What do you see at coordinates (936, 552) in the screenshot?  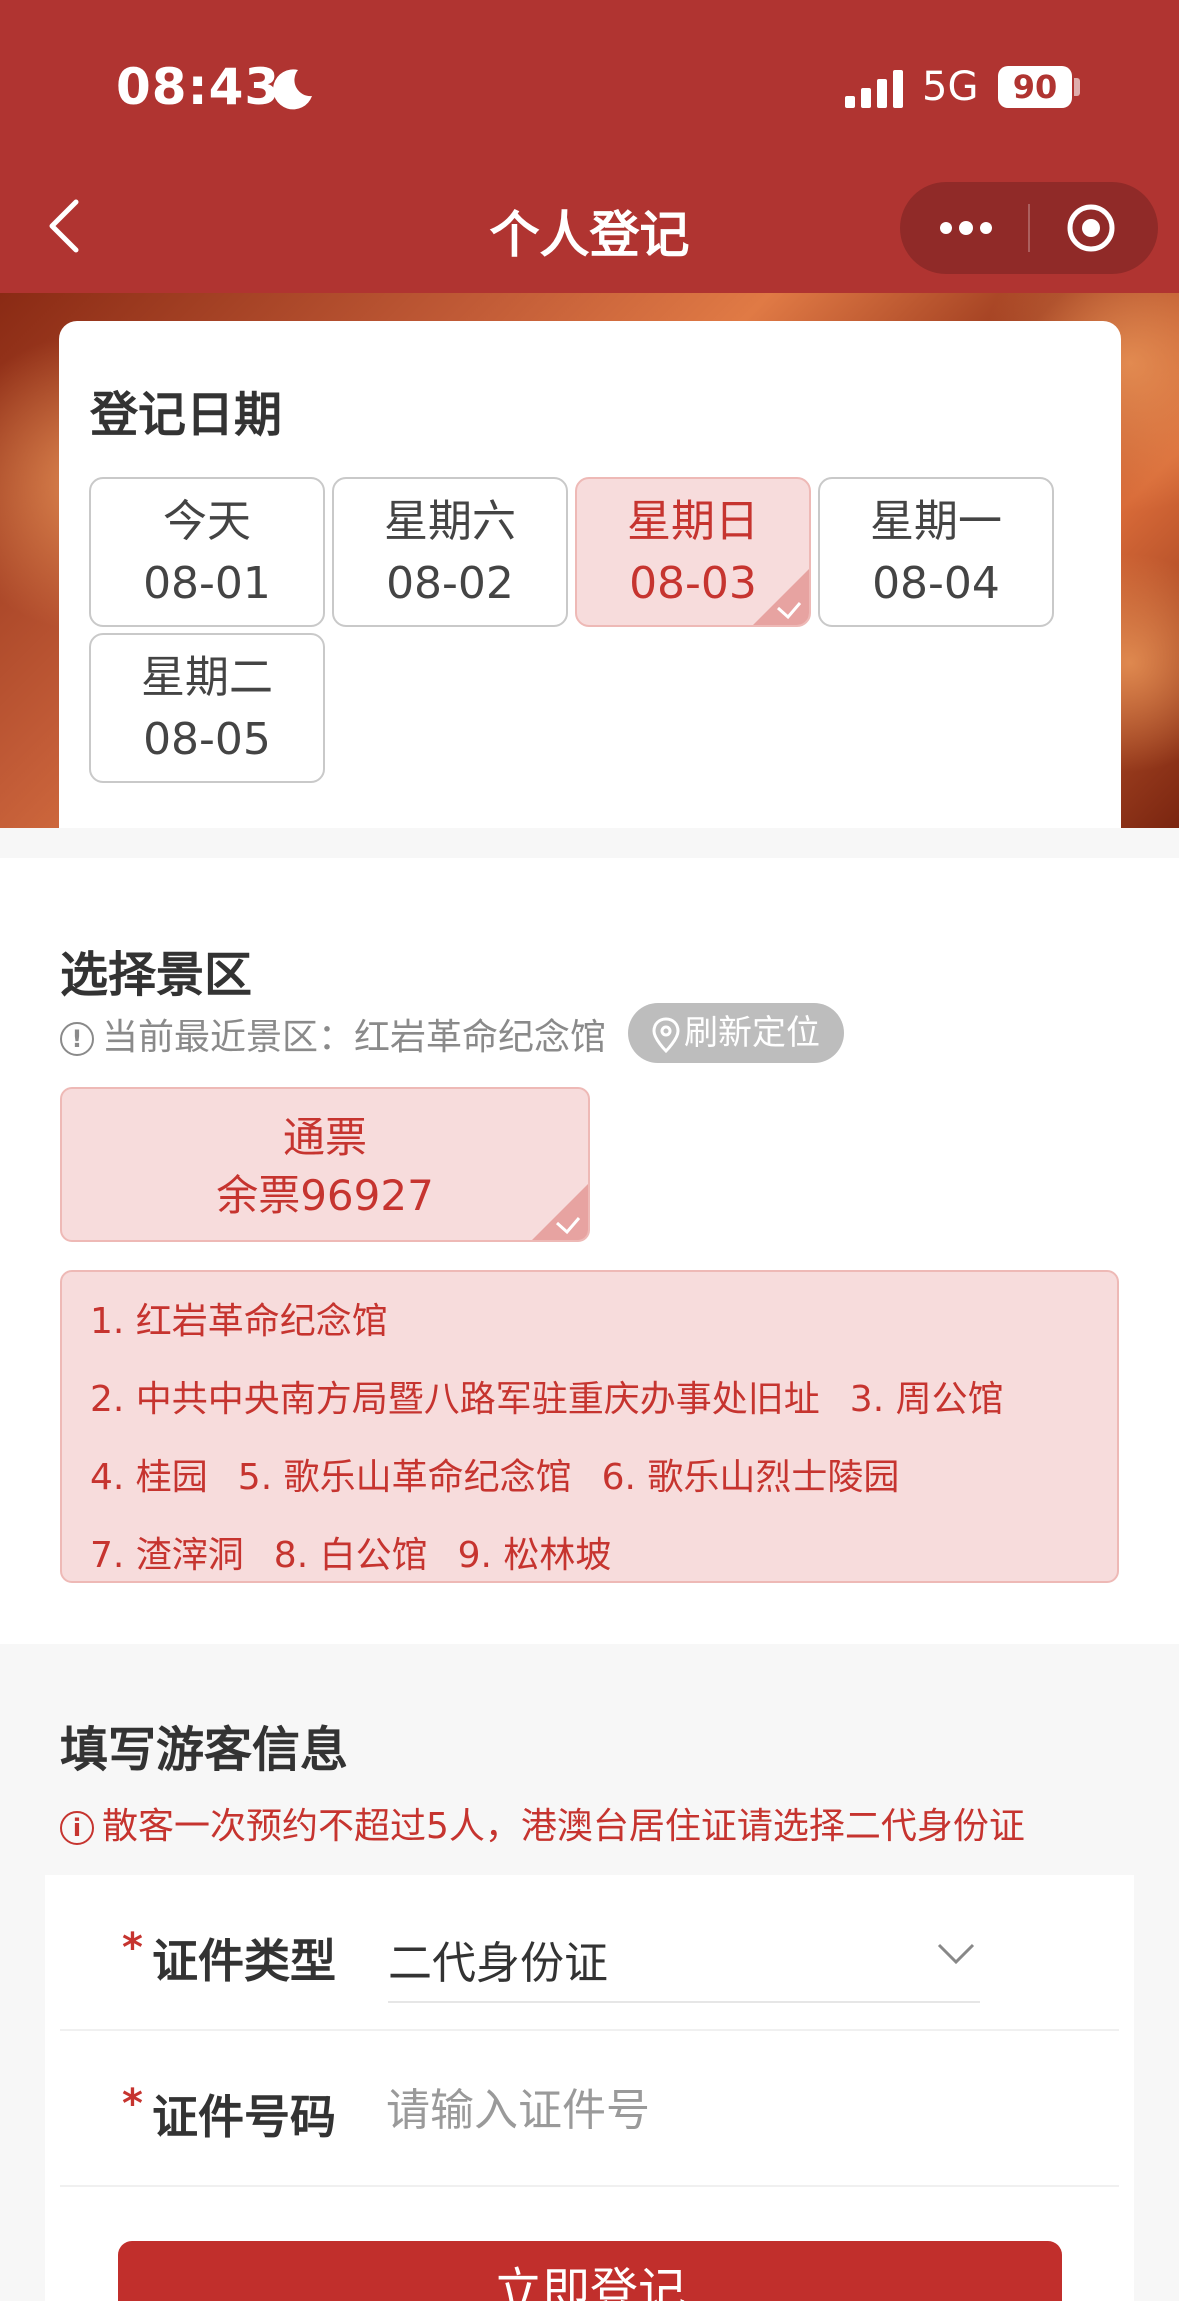 I see `date-option-0804: 星期一 08-04` at bounding box center [936, 552].